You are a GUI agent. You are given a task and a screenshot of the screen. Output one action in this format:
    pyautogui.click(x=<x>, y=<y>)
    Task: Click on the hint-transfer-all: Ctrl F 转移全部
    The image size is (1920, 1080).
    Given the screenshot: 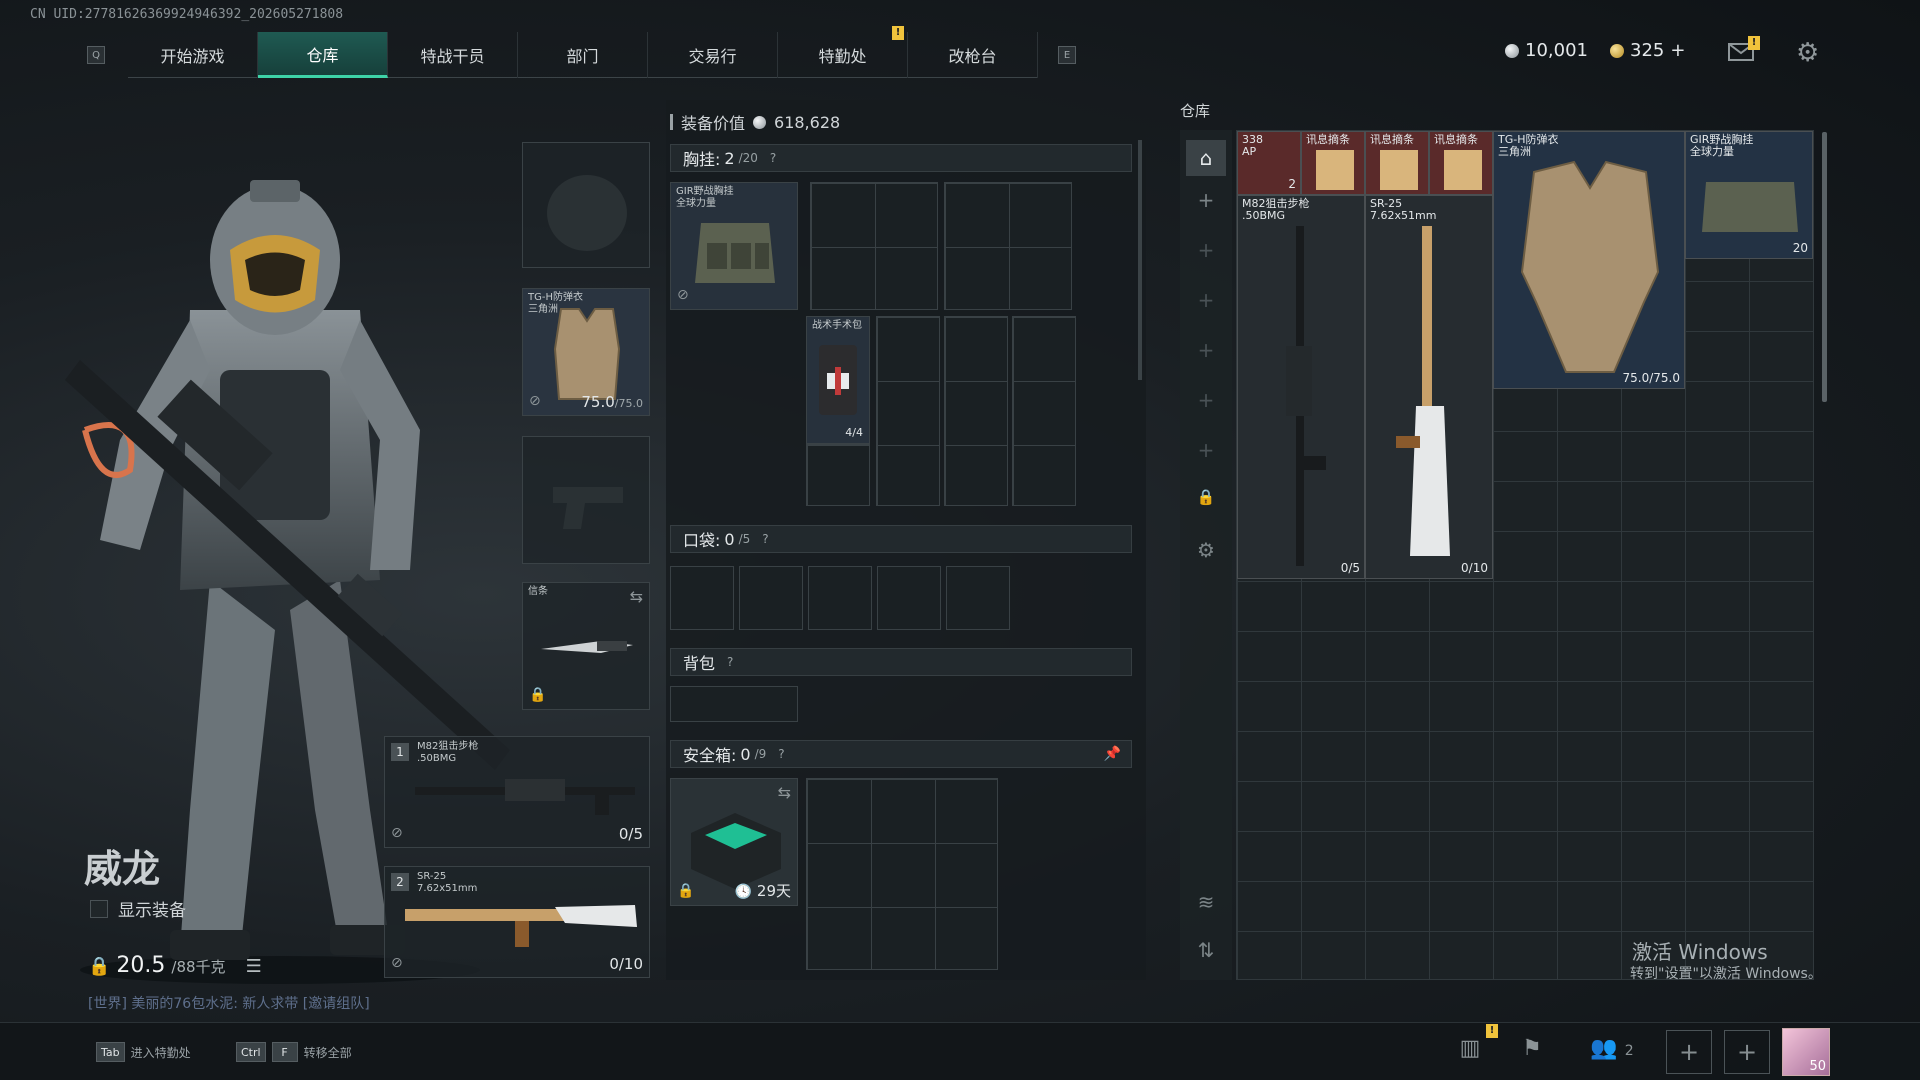 What is the action you would take?
    pyautogui.click(x=294, y=1052)
    